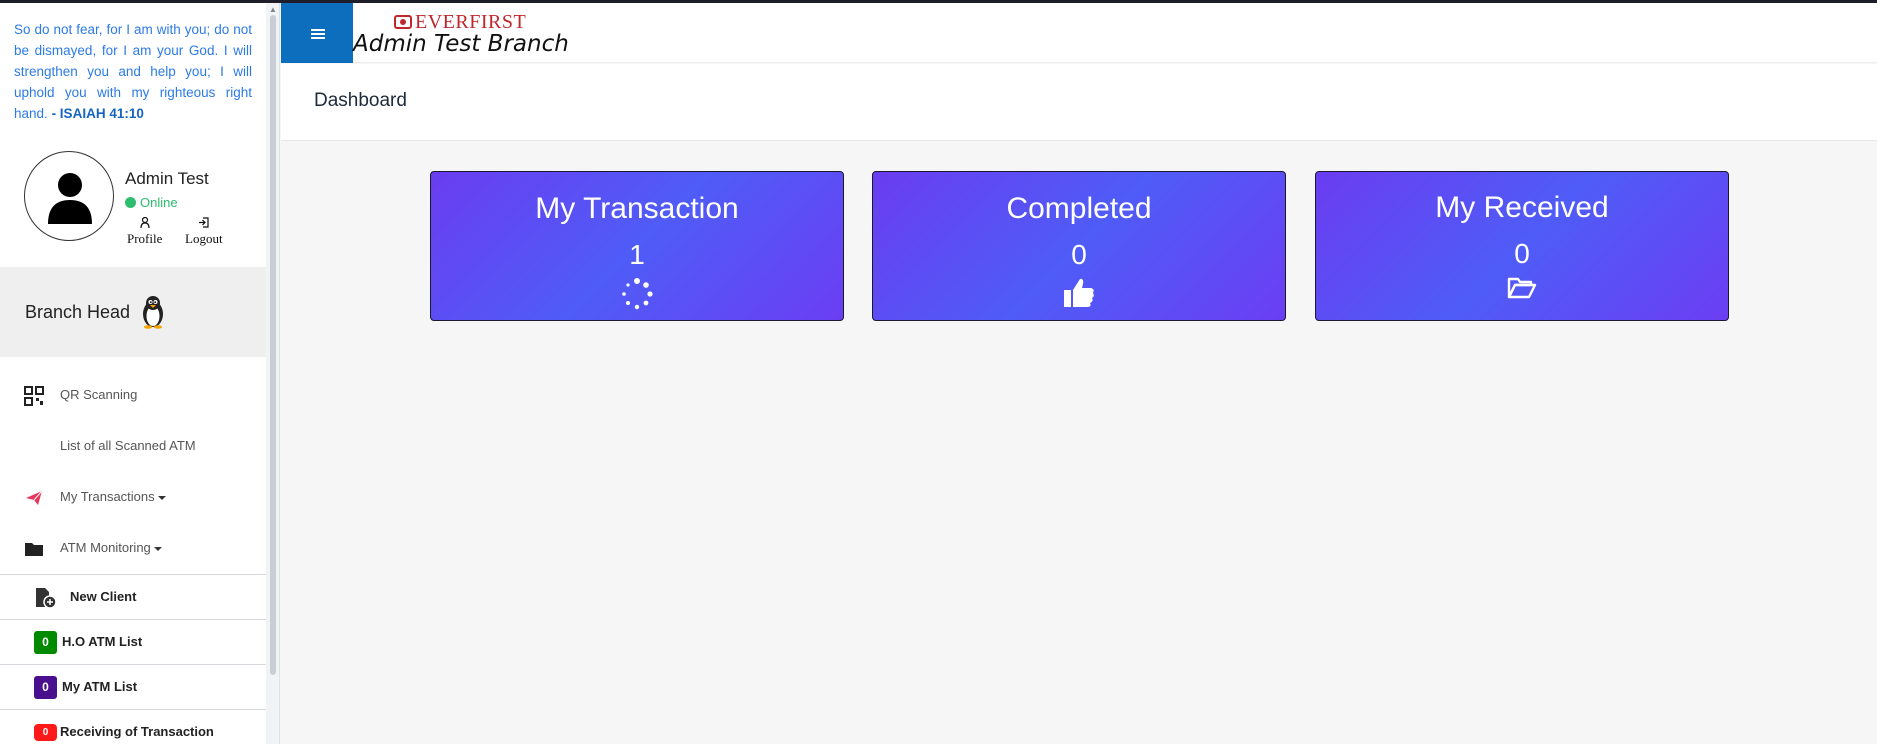 This screenshot has height=744, width=1877. I want to click on page-title: Dashboard, so click(360, 100).